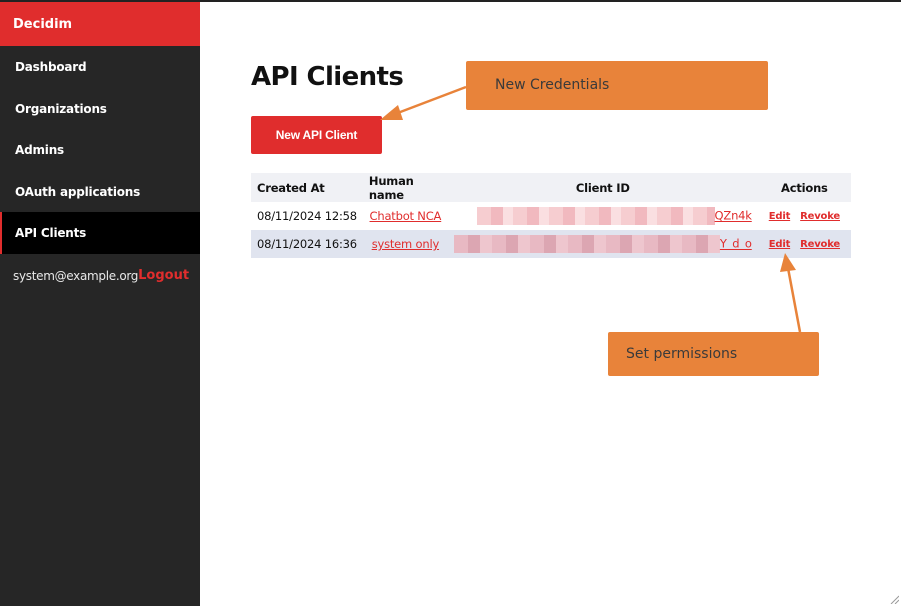  Describe the element at coordinates (100, 233) in the screenshot. I see `sidebar-item-api-clients: API Clients` at that location.